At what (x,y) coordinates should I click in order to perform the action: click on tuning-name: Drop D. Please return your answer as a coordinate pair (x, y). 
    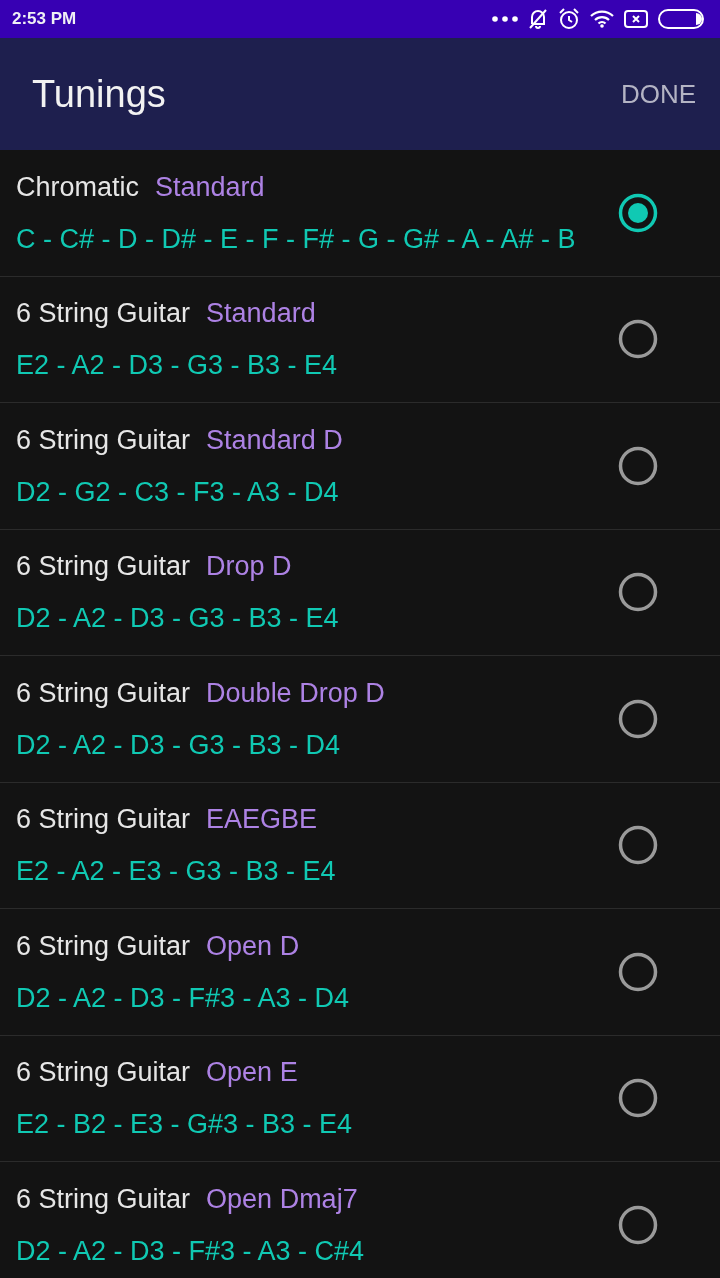
    Looking at the image, I should click on (249, 566).